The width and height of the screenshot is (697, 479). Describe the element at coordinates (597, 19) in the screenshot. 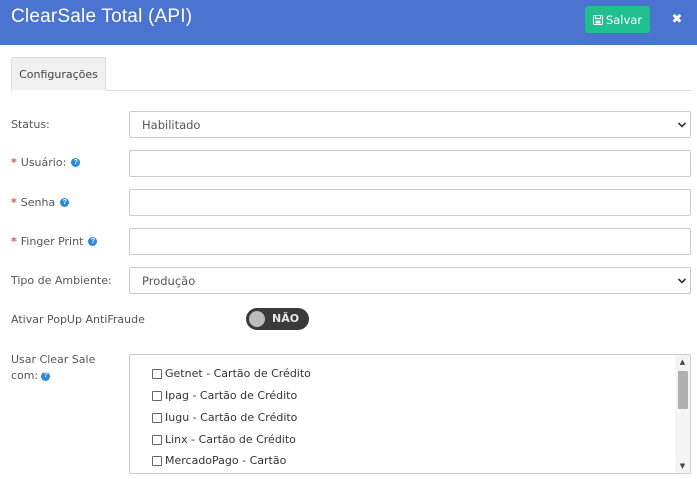

I see `floppy-disk-icon` at that location.